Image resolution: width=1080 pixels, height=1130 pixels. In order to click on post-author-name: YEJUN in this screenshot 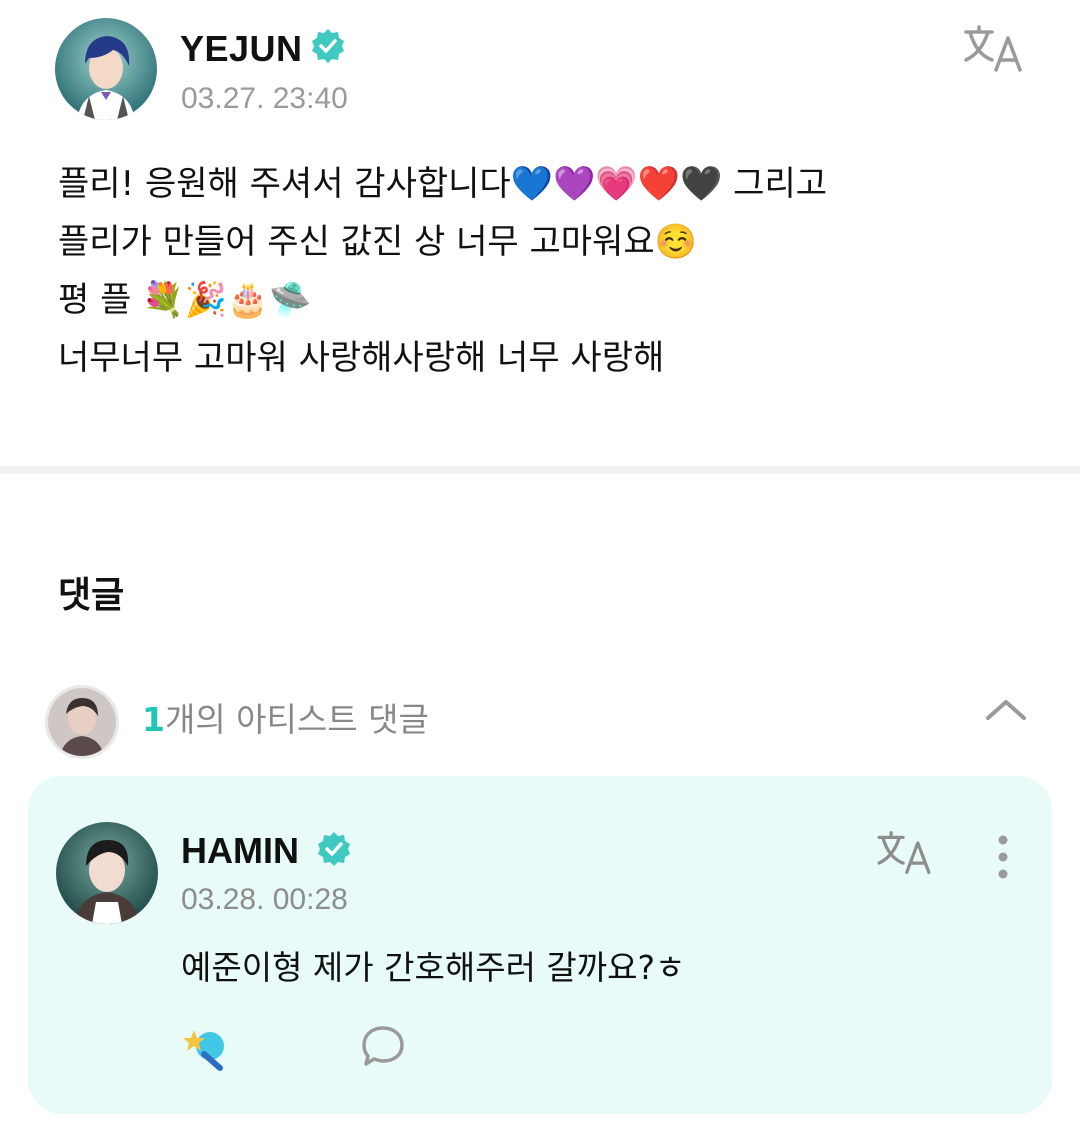, I will do `click(241, 49)`.